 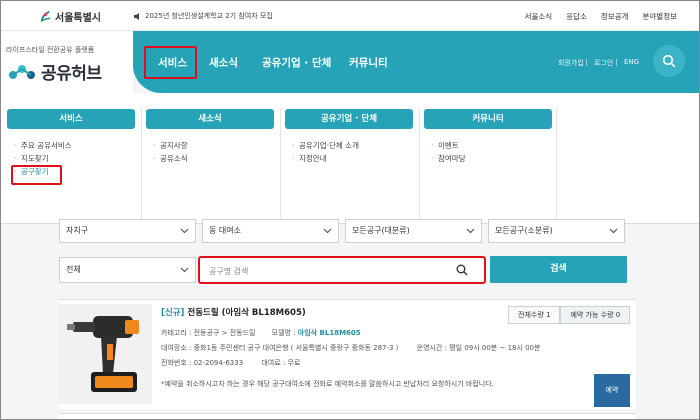 I want to click on english-link: ENG, so click(x=631, y=62).